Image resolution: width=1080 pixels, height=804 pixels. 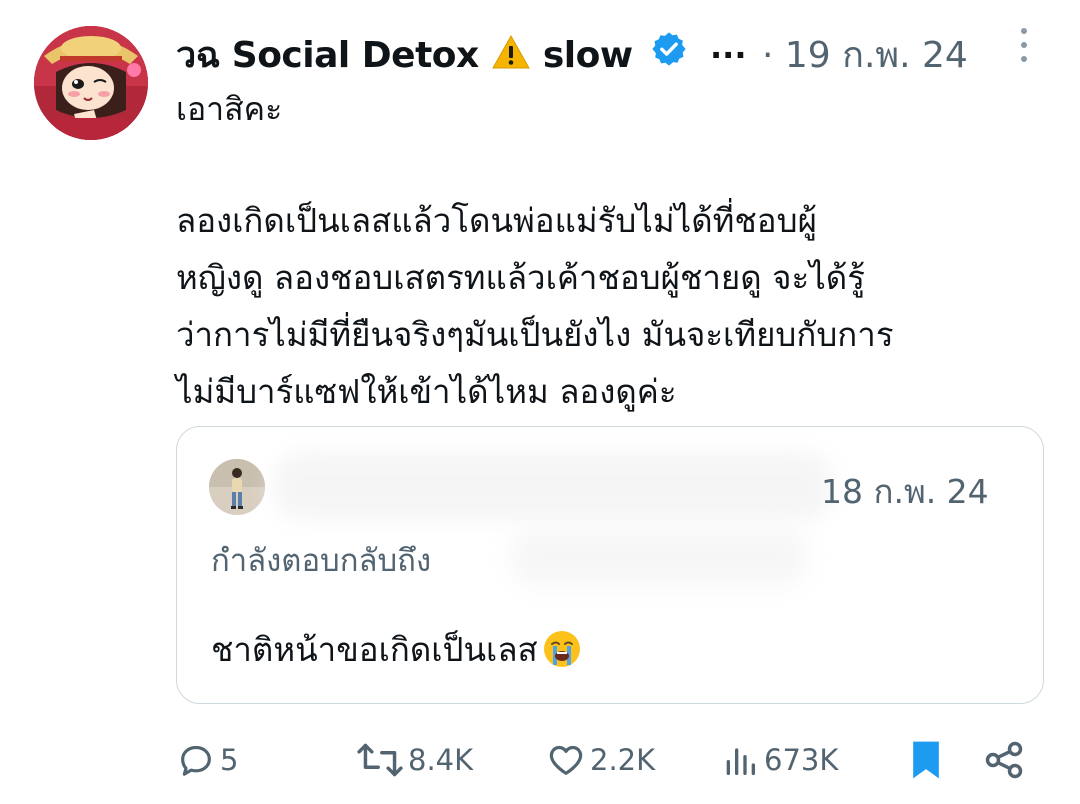 I want to click on bookmark-icon, so click(x=926, y=760).